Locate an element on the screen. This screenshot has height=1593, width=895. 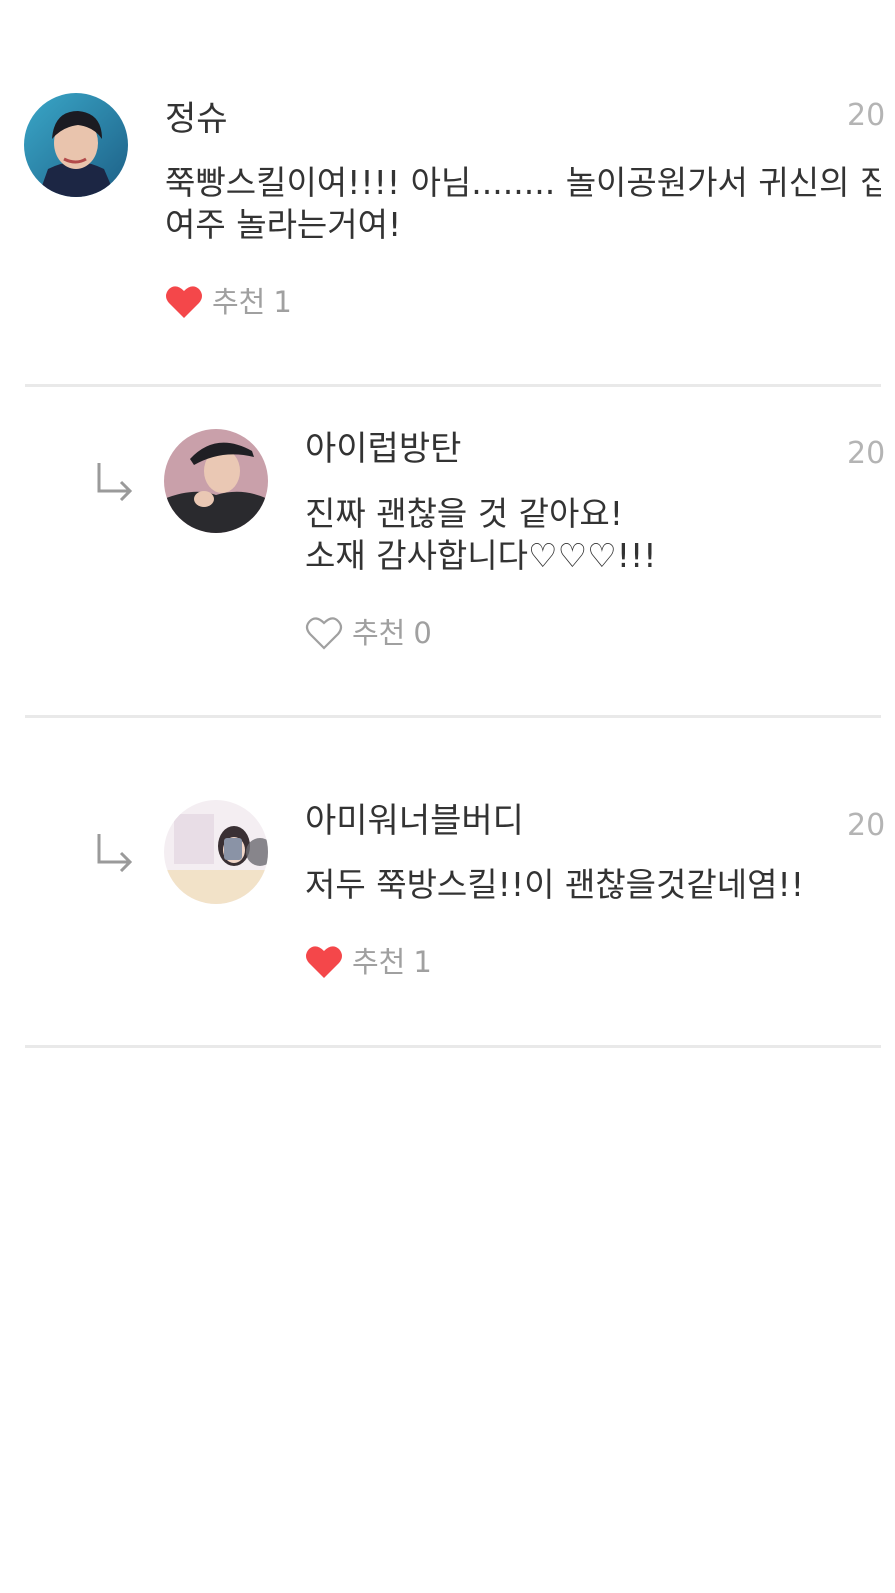
like-button: 추천 0 is located at coordinates (368, 633).